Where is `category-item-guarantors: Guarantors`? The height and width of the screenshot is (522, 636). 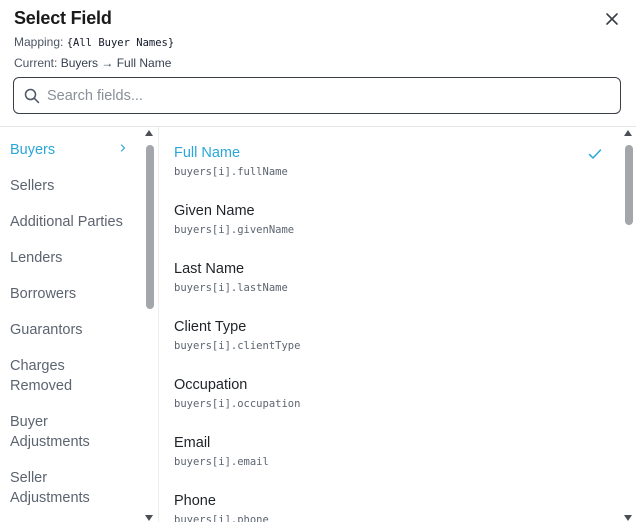
category-item-guarantors: Guarantors is located at coordinates (72, 330).